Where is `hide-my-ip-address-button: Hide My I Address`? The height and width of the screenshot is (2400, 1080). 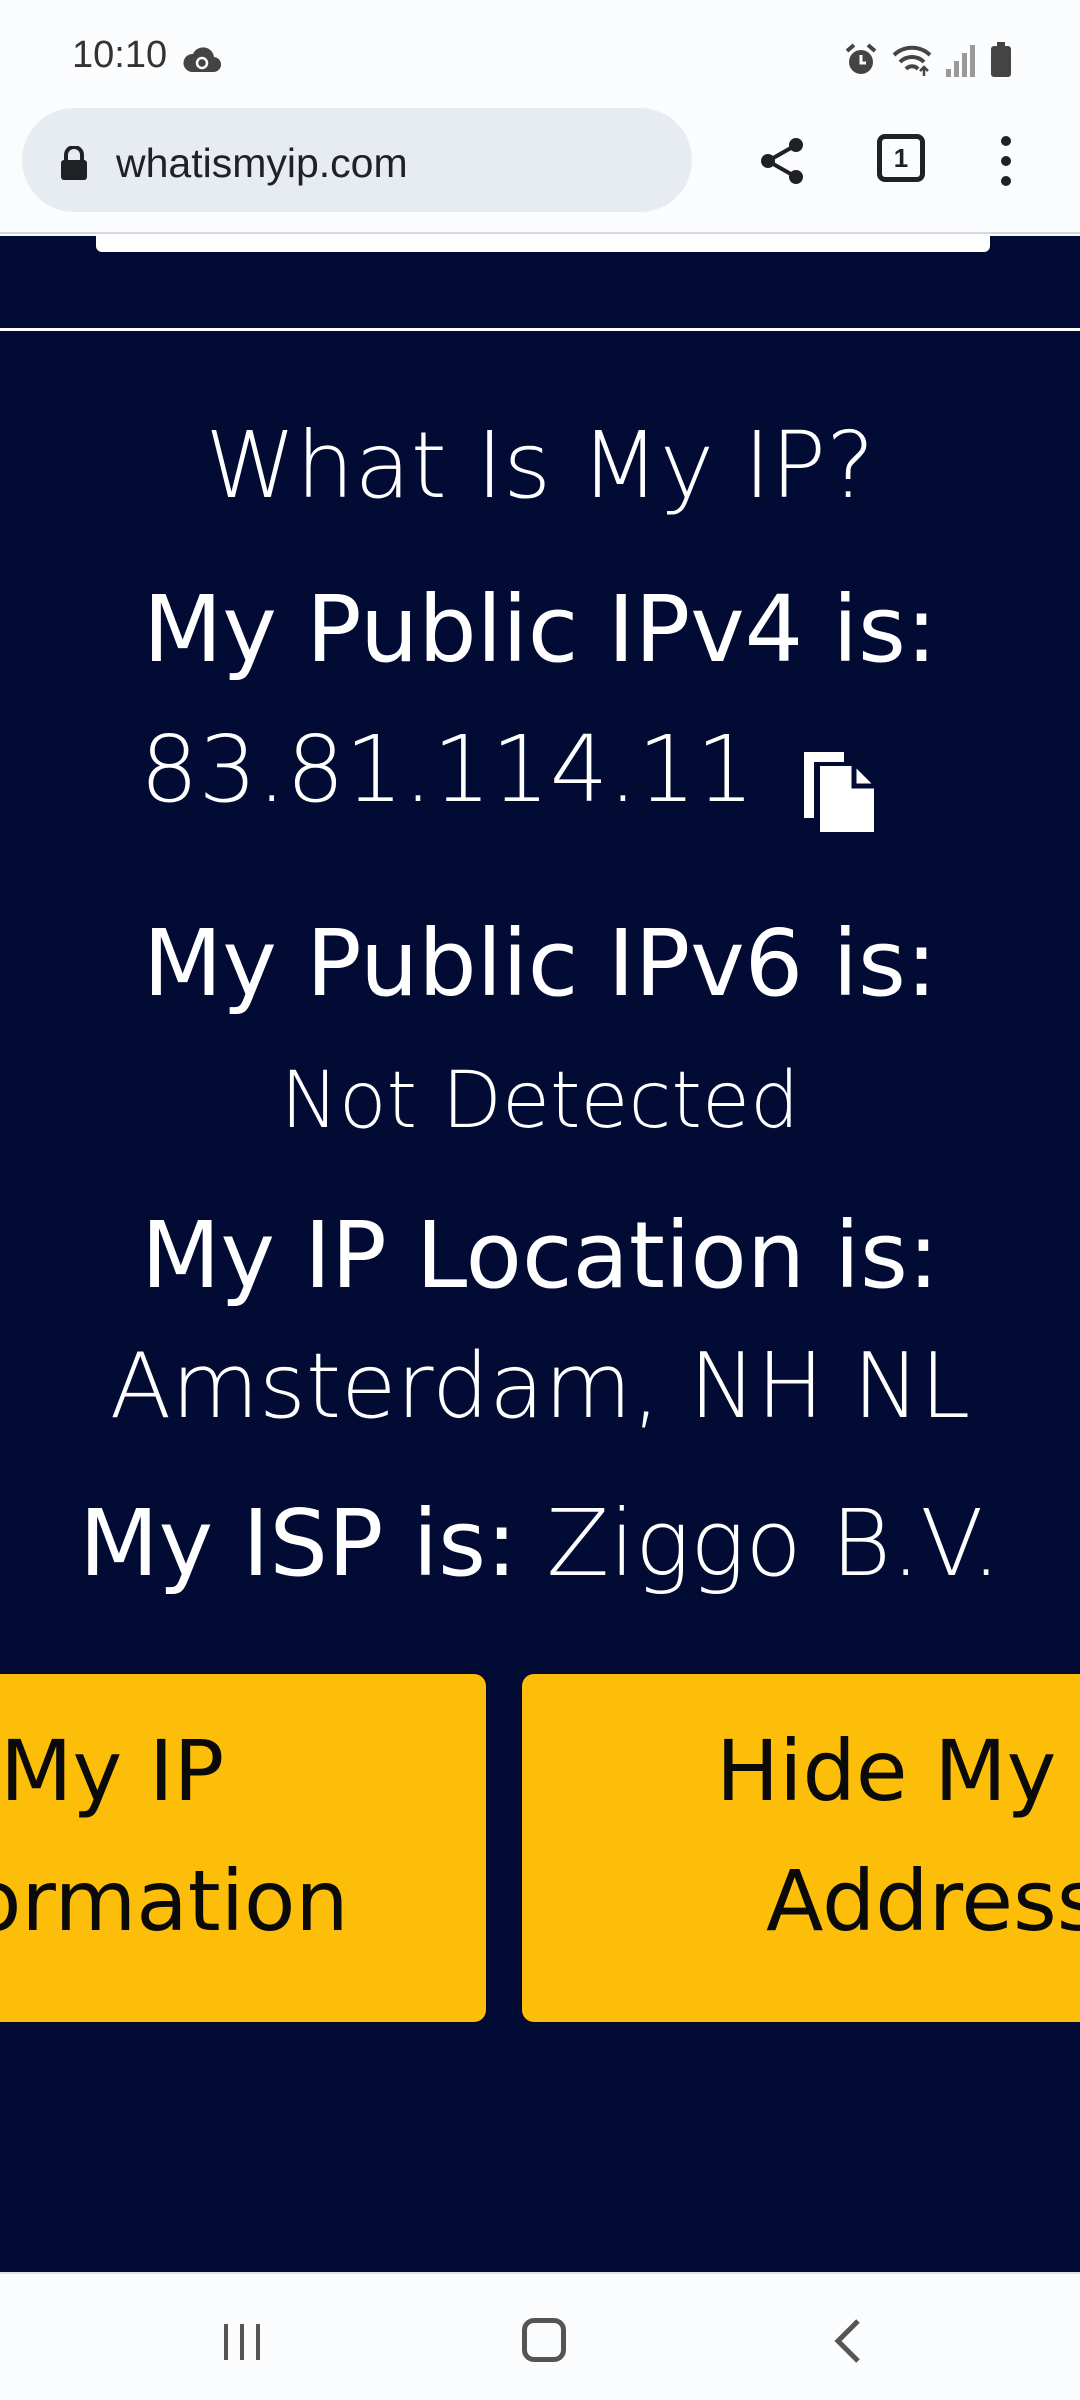
hide-my-ip-address-button: Hide My I Address is located at coordinates (801, 1848).